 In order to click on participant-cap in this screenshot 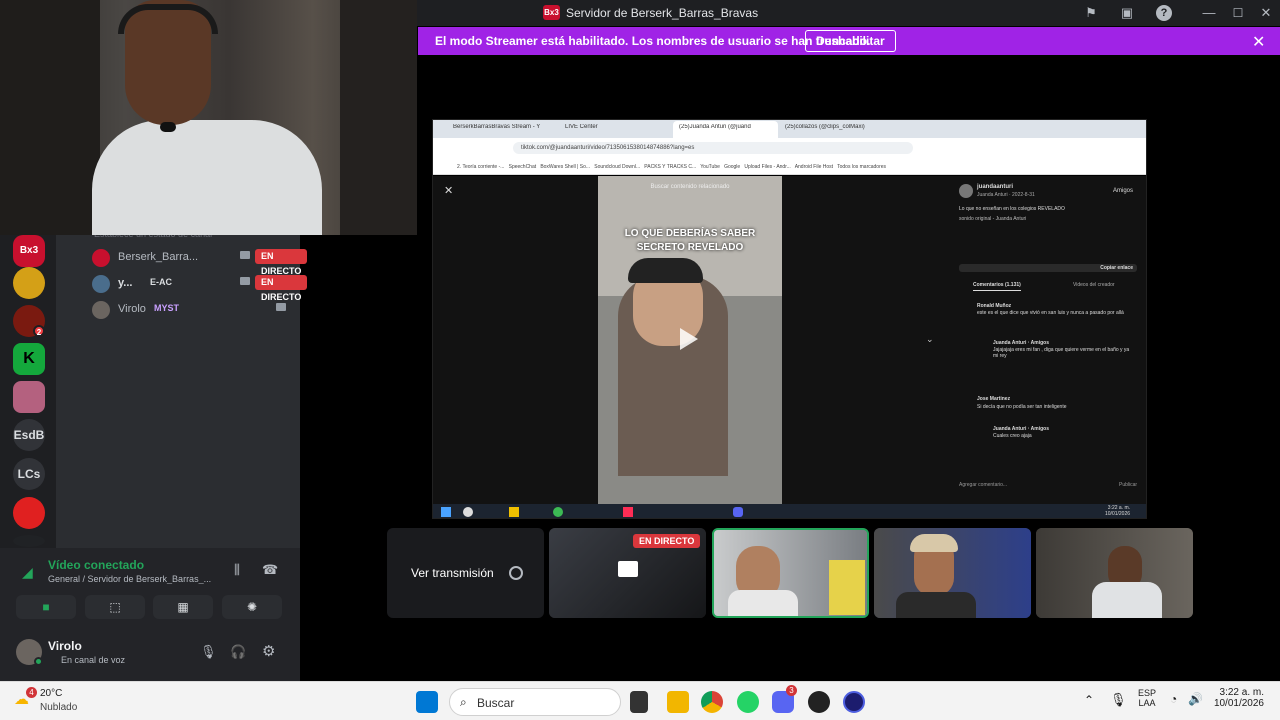, I will do `click(934, 543)`.